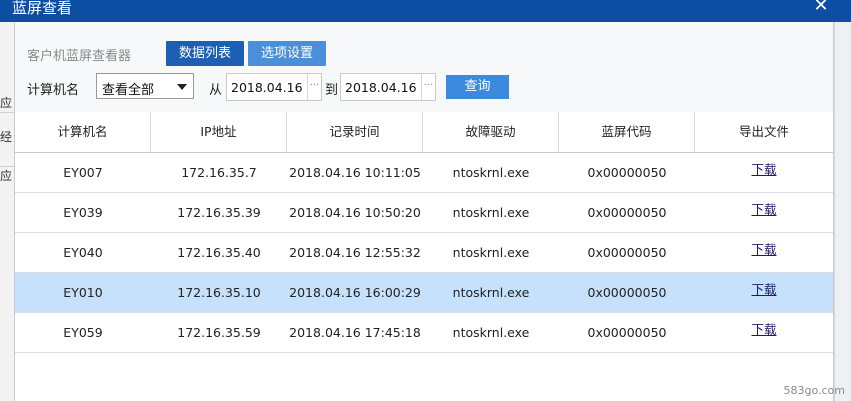 This screenshot has width=851, height=401. What do you see at coordinates (42, 8) in the screenshot?
I see `dialog-title: 蓝屏查看` at bounding box center [42, 8].